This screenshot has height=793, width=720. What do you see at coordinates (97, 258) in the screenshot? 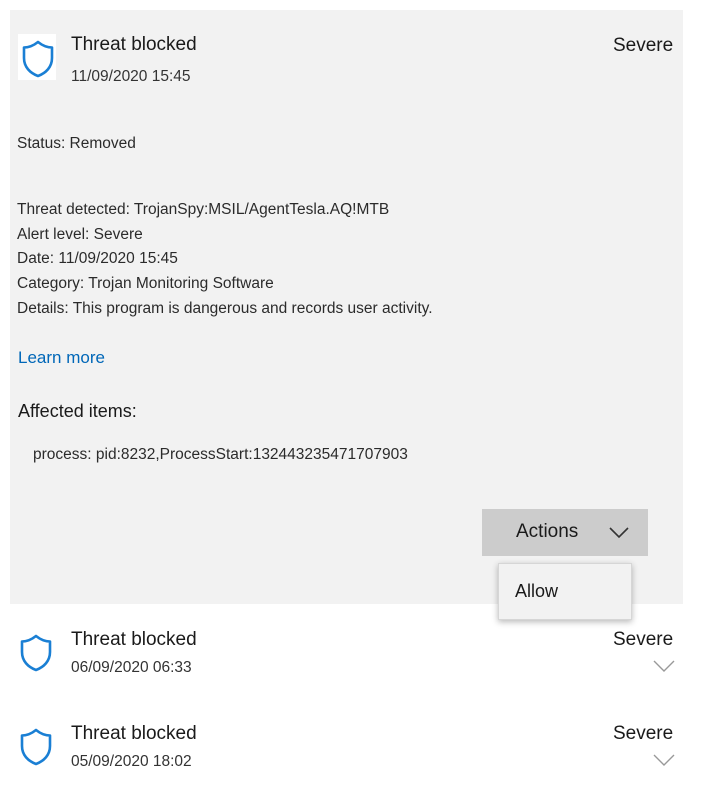
I see `detail-date: Date: 11/09/2020 15:45` at bounding box center [97, 258].